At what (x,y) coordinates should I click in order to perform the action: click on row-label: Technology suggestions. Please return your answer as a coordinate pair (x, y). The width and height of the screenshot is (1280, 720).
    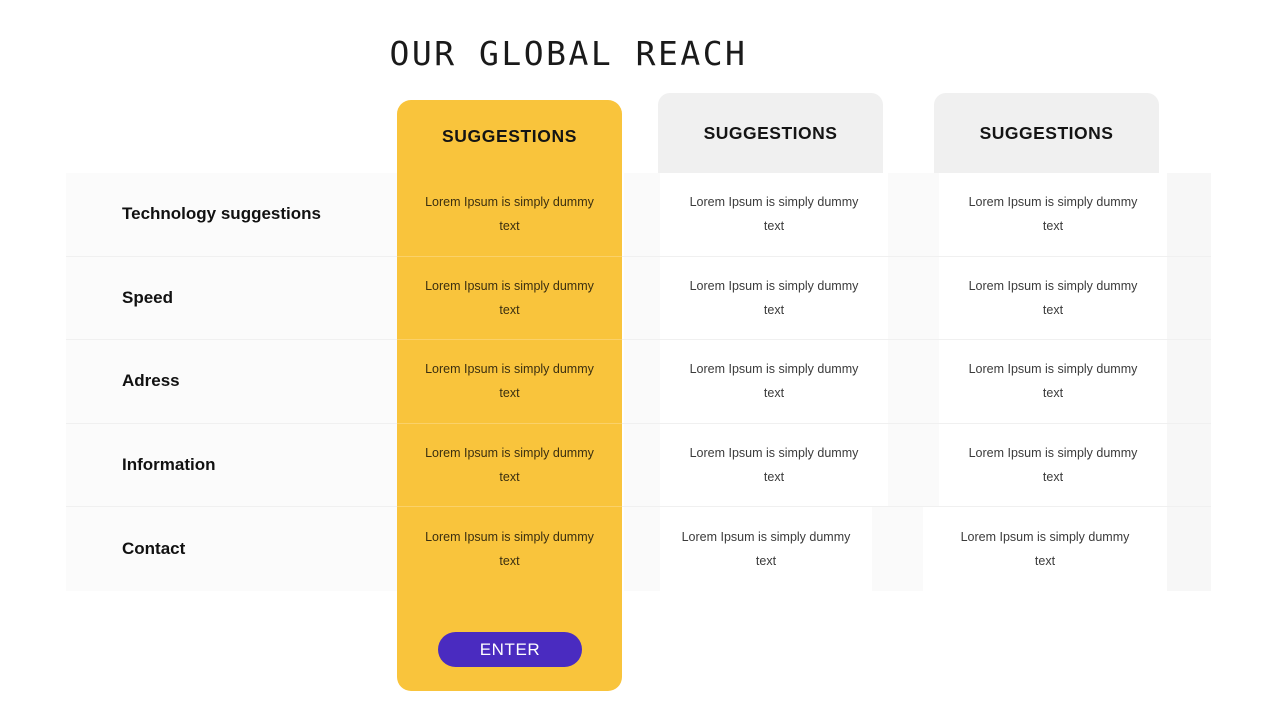
    Looking at the image, I should click on (232, 214).